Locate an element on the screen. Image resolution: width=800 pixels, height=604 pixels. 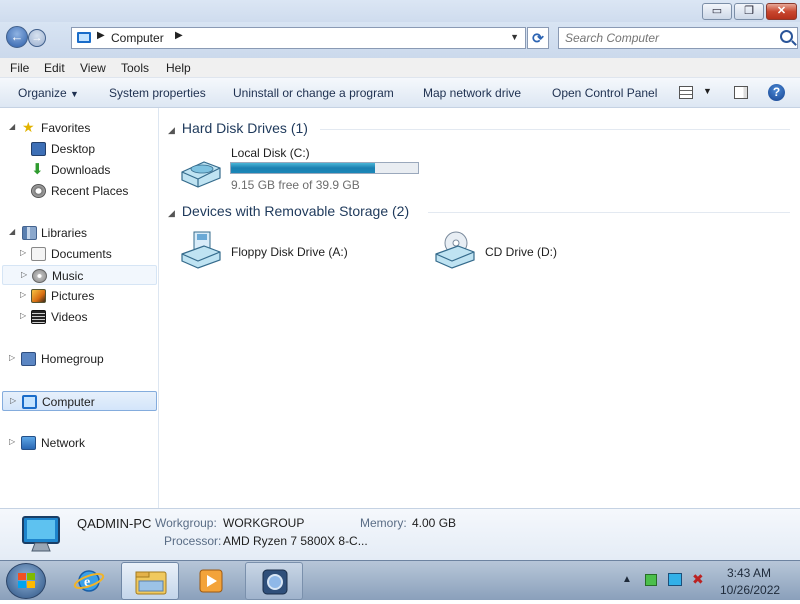
change-view-icon is located at coordinates (686, 92).